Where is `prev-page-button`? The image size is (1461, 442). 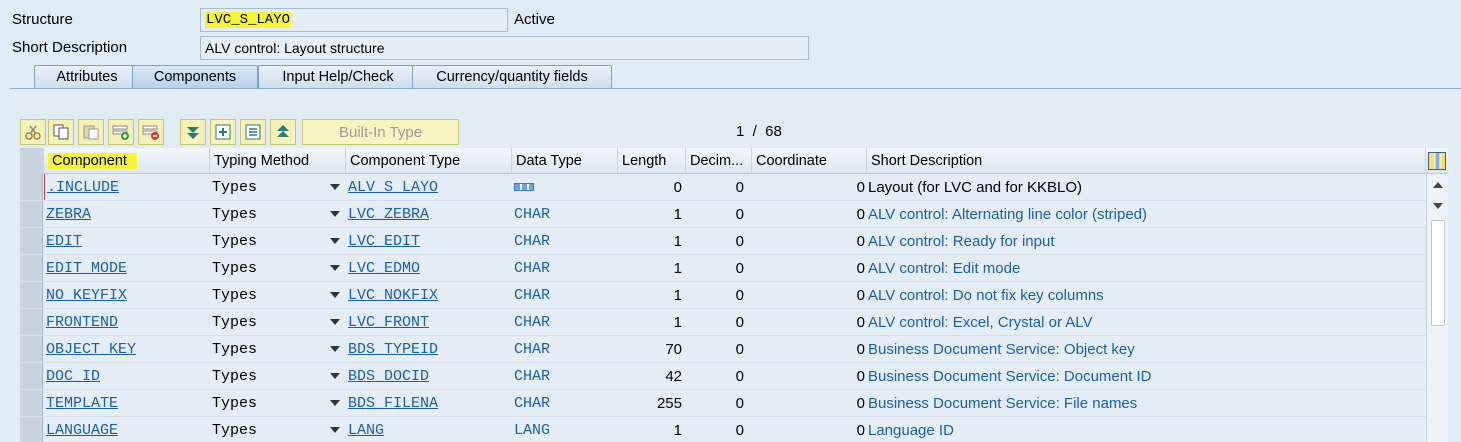 prev-page-button is located at coordinates (223, 132).